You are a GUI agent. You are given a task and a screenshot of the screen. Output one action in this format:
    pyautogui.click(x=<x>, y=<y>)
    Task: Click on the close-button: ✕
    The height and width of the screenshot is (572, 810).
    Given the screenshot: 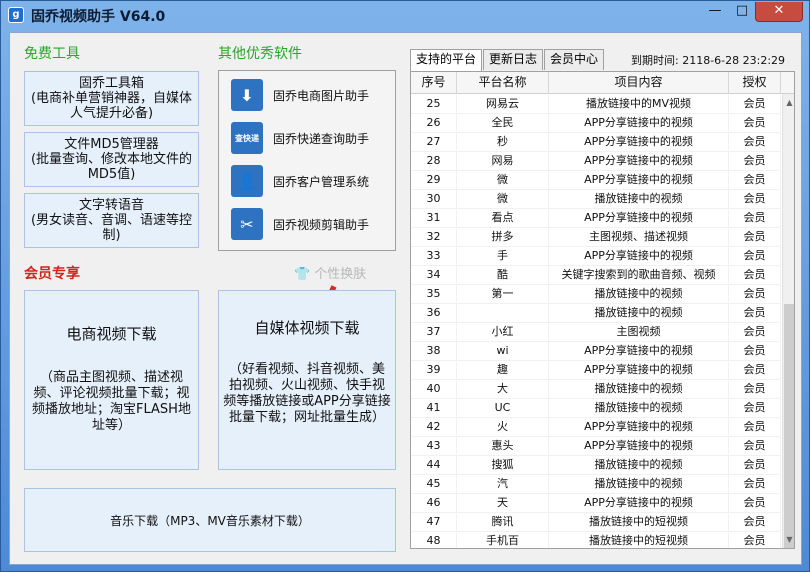 What is the action you would take?
    pyautogui.click(x=779, y=12)
    